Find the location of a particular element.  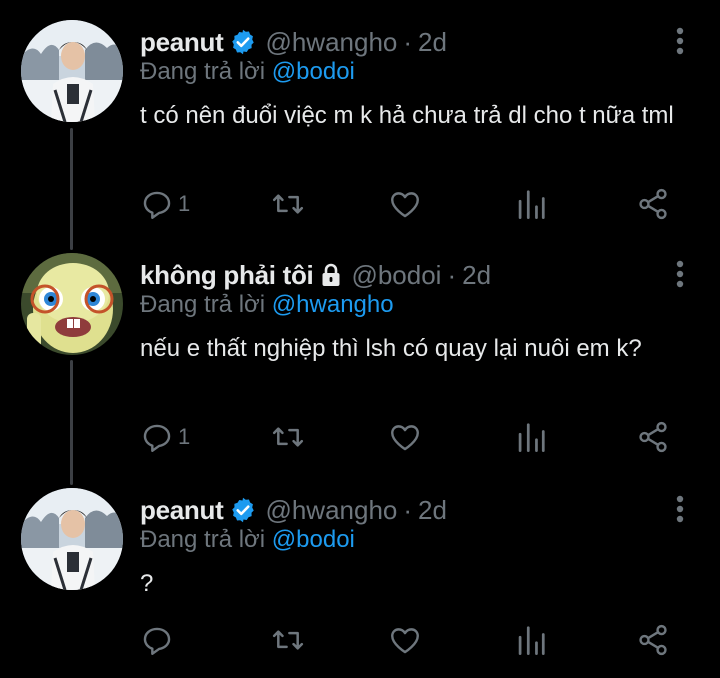

mention-link: @hwangho is located at coordinates (333, 304).